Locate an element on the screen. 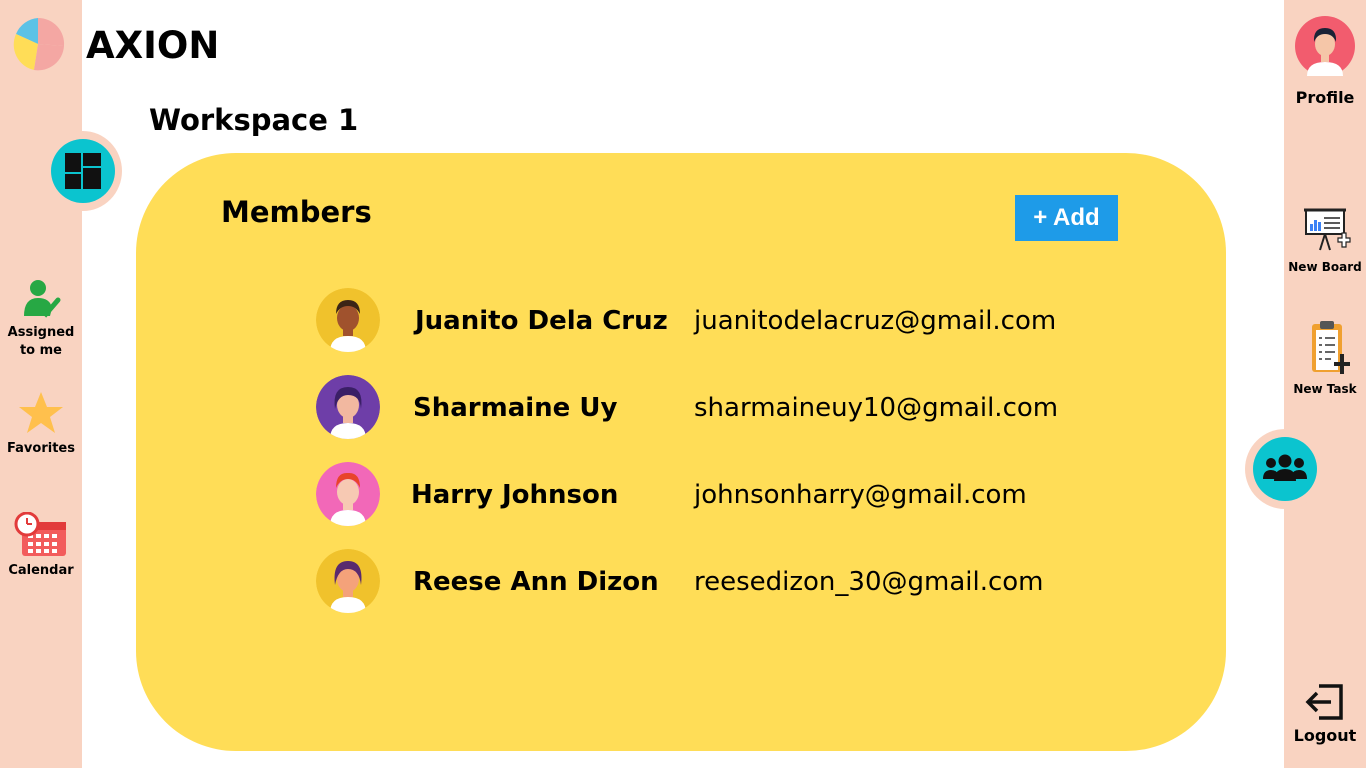 This screenshot has height=768, width=1366. logout-button: Logout is located at coordinates (1325, 714).